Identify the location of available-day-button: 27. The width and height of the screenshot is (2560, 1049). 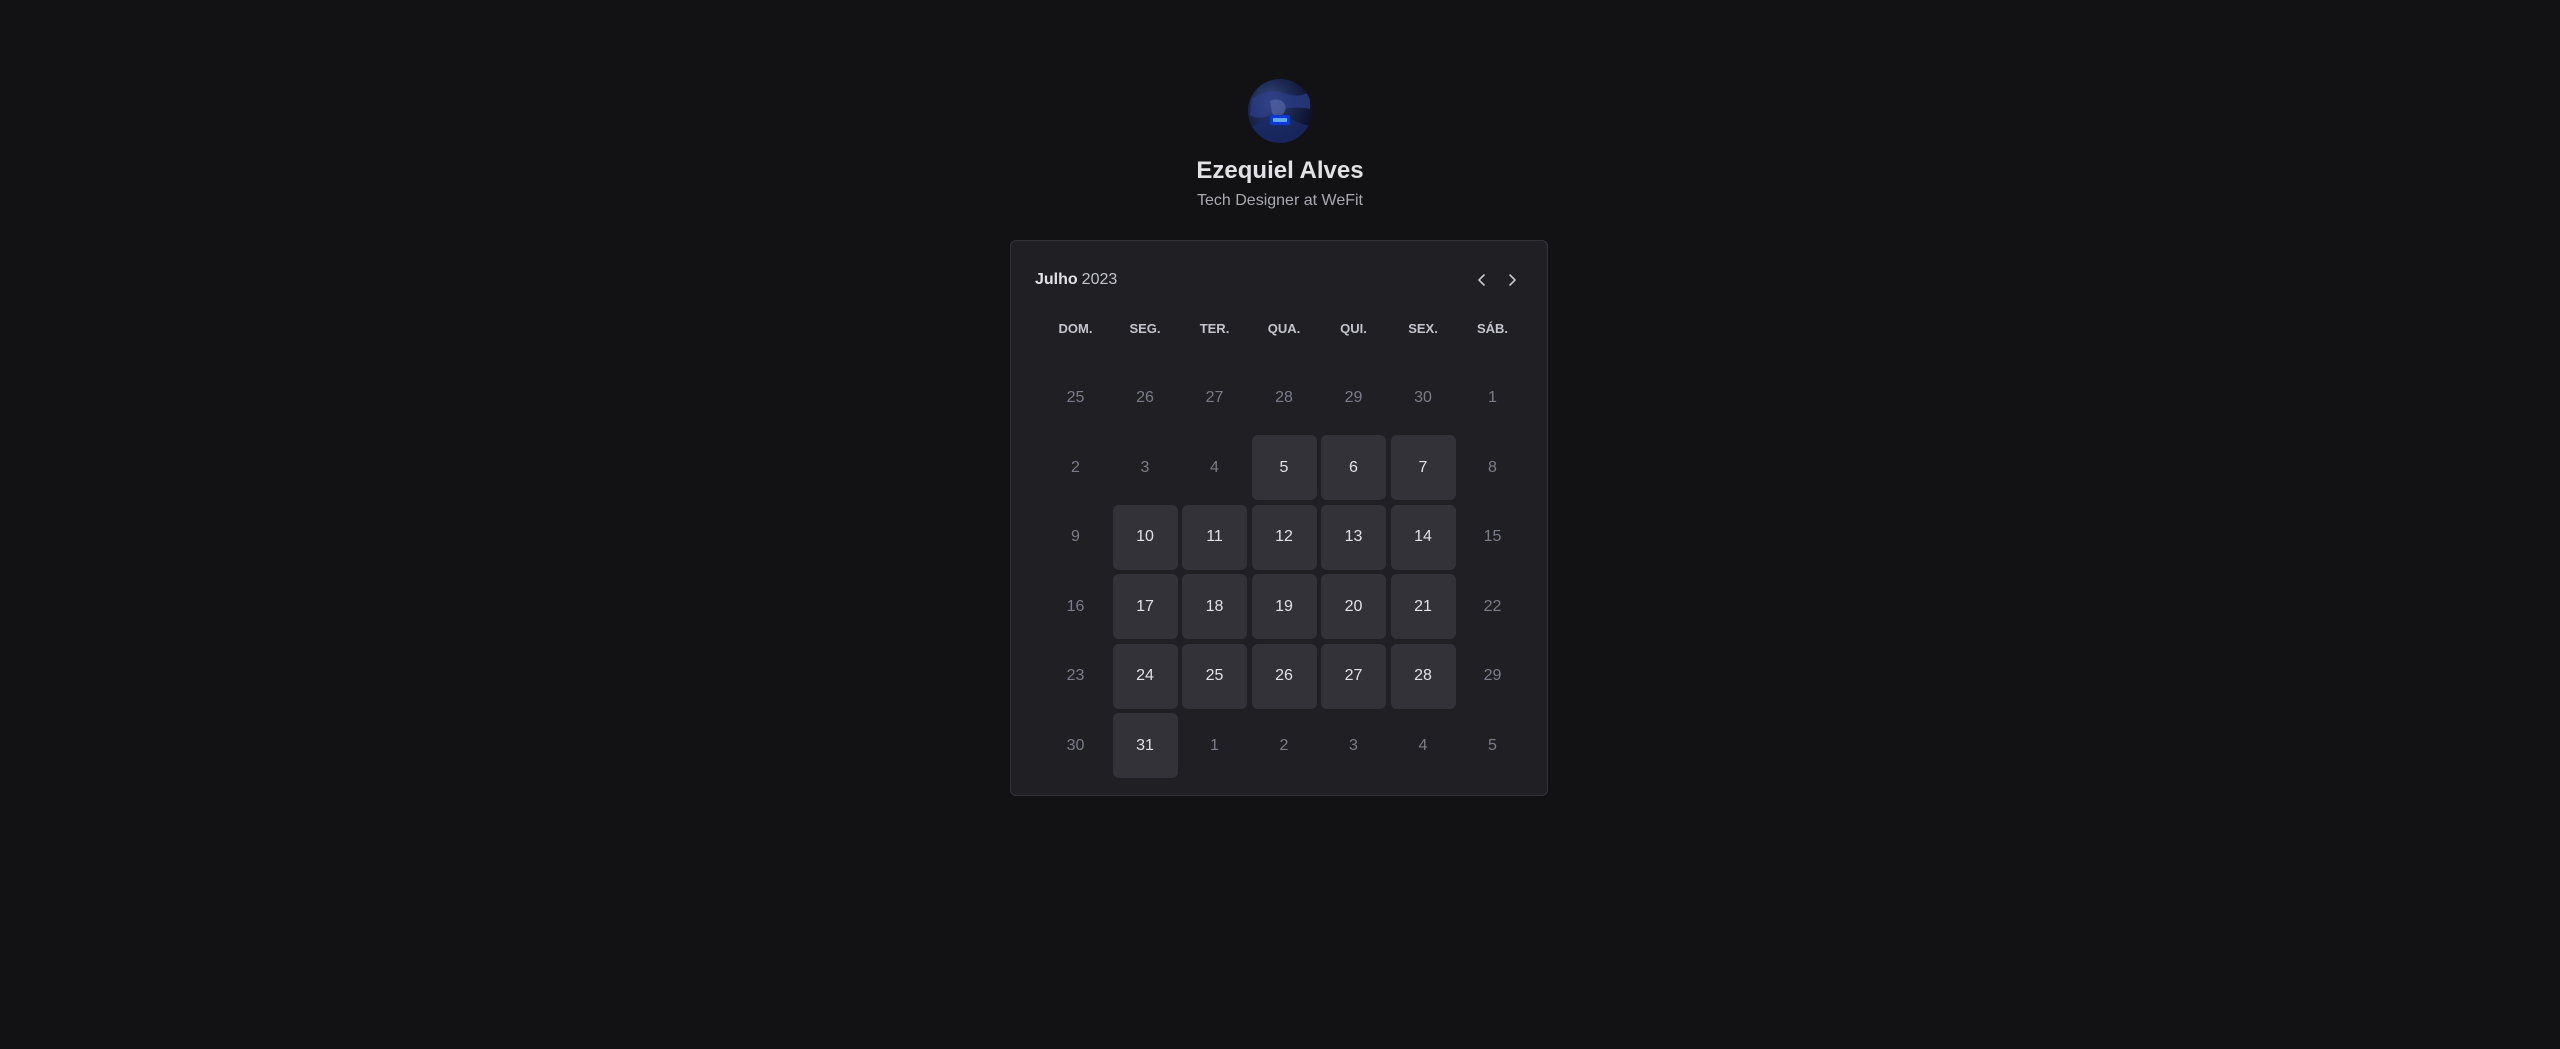
(1353, 676).